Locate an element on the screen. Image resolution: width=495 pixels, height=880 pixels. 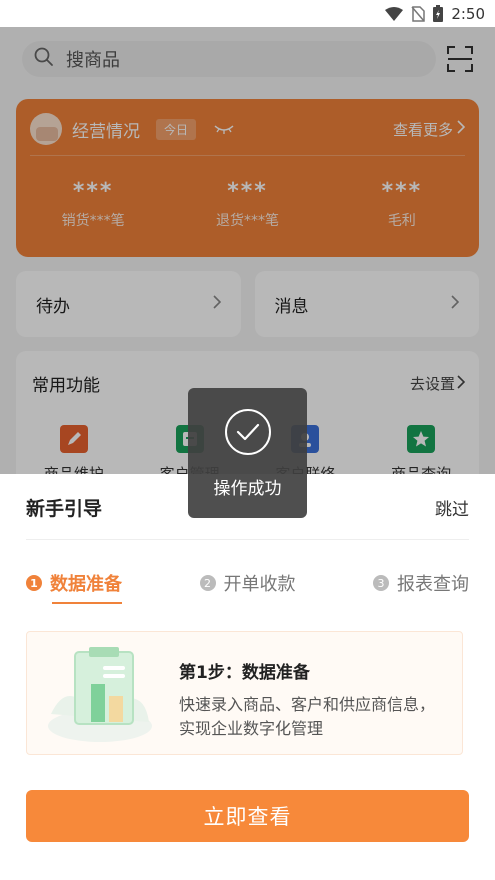
wifi-icon is located at coordinates (394, 13).